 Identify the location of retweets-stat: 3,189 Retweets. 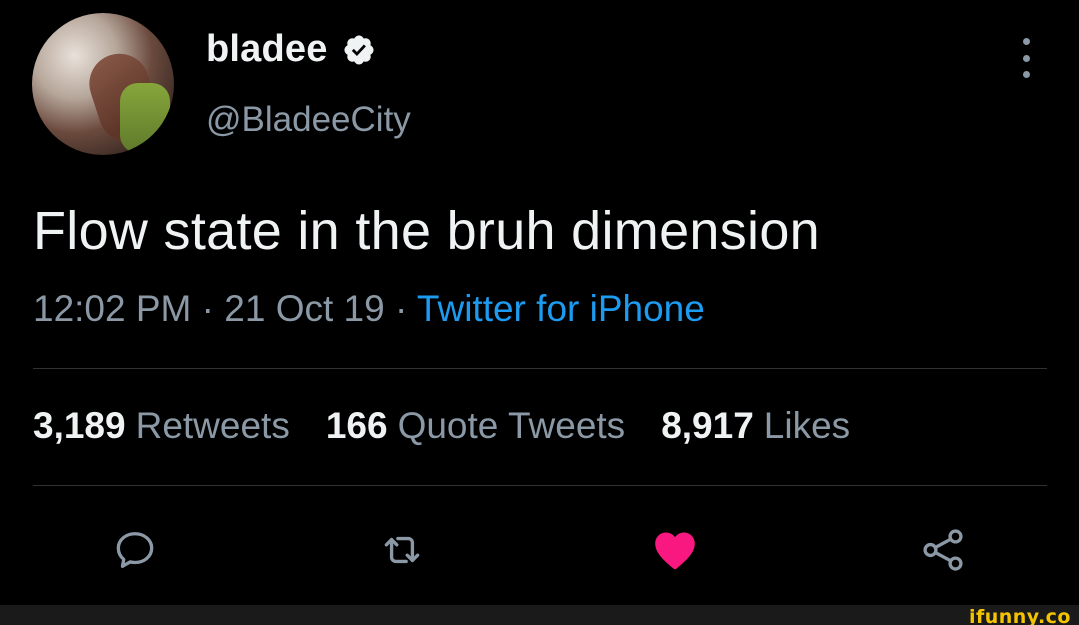
(161, 426).